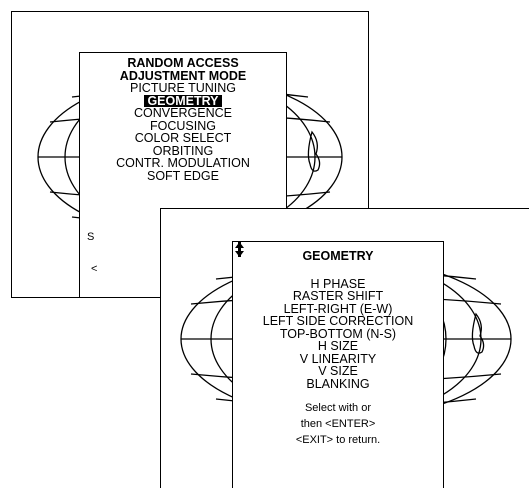  What do you see at coordinates (183, 138) in the screenshot?
I see `menu-item-color-select: COLOR SELECT` at bounding box center [183, 138].